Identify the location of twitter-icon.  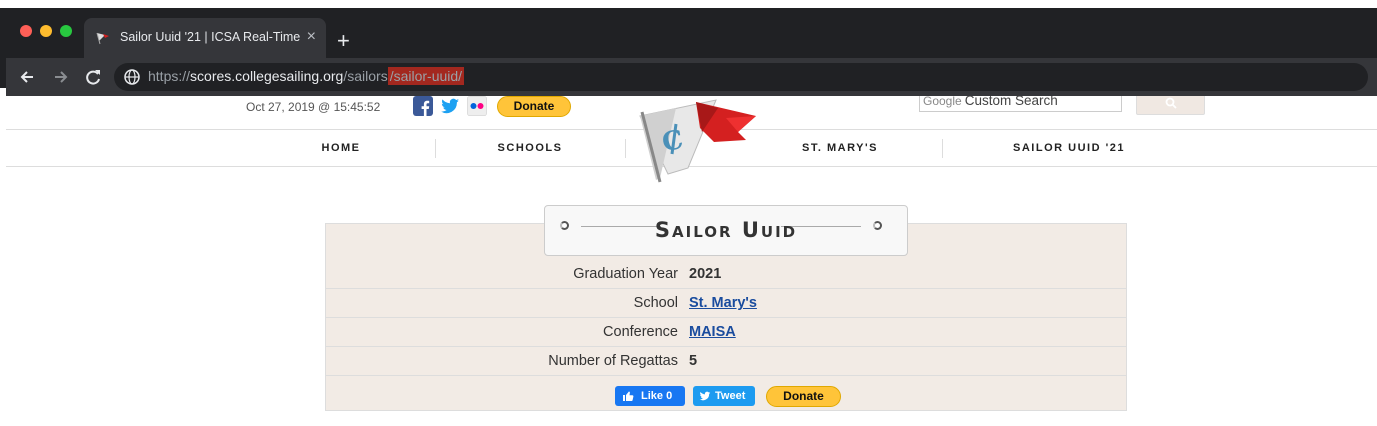
(450, 106).